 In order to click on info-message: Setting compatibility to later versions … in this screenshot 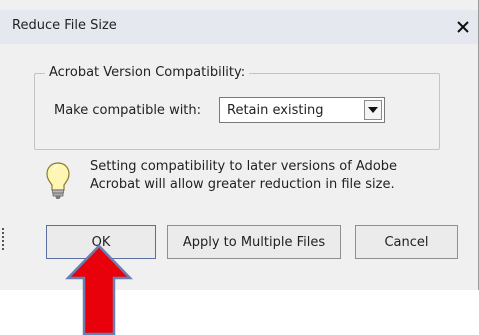, I will do `click(244, 175)`.